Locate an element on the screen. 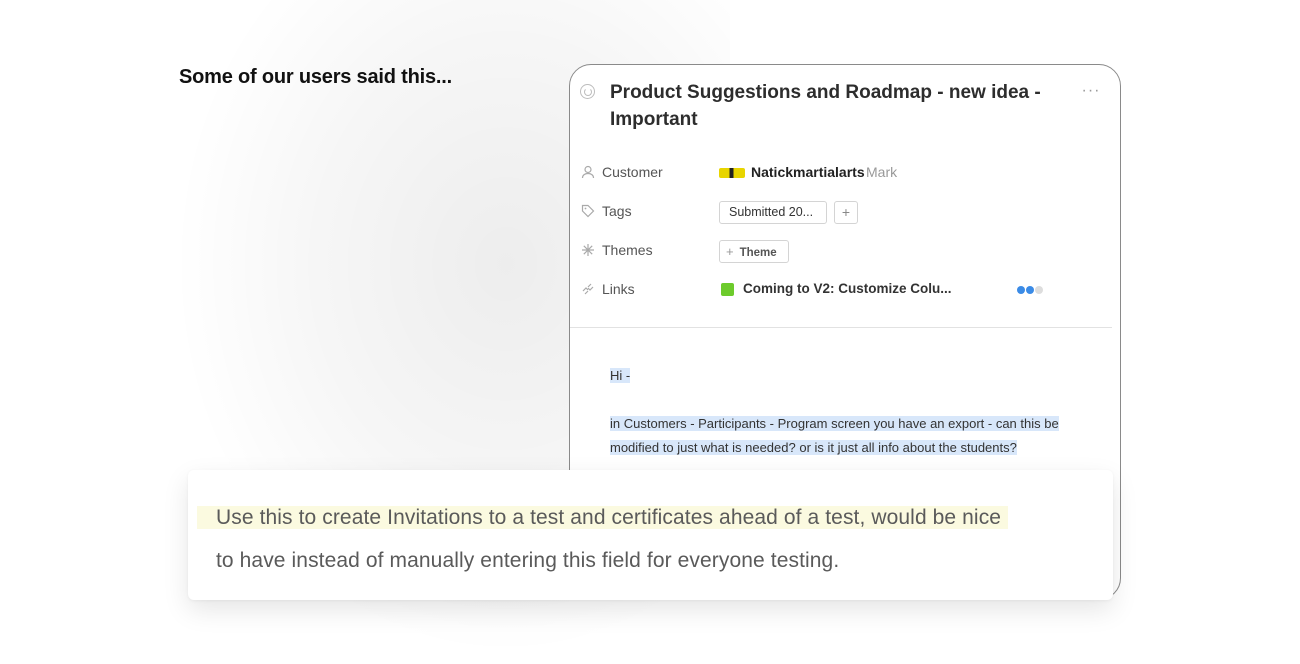  customer-label: Customer is located at coordinates (632, 172).